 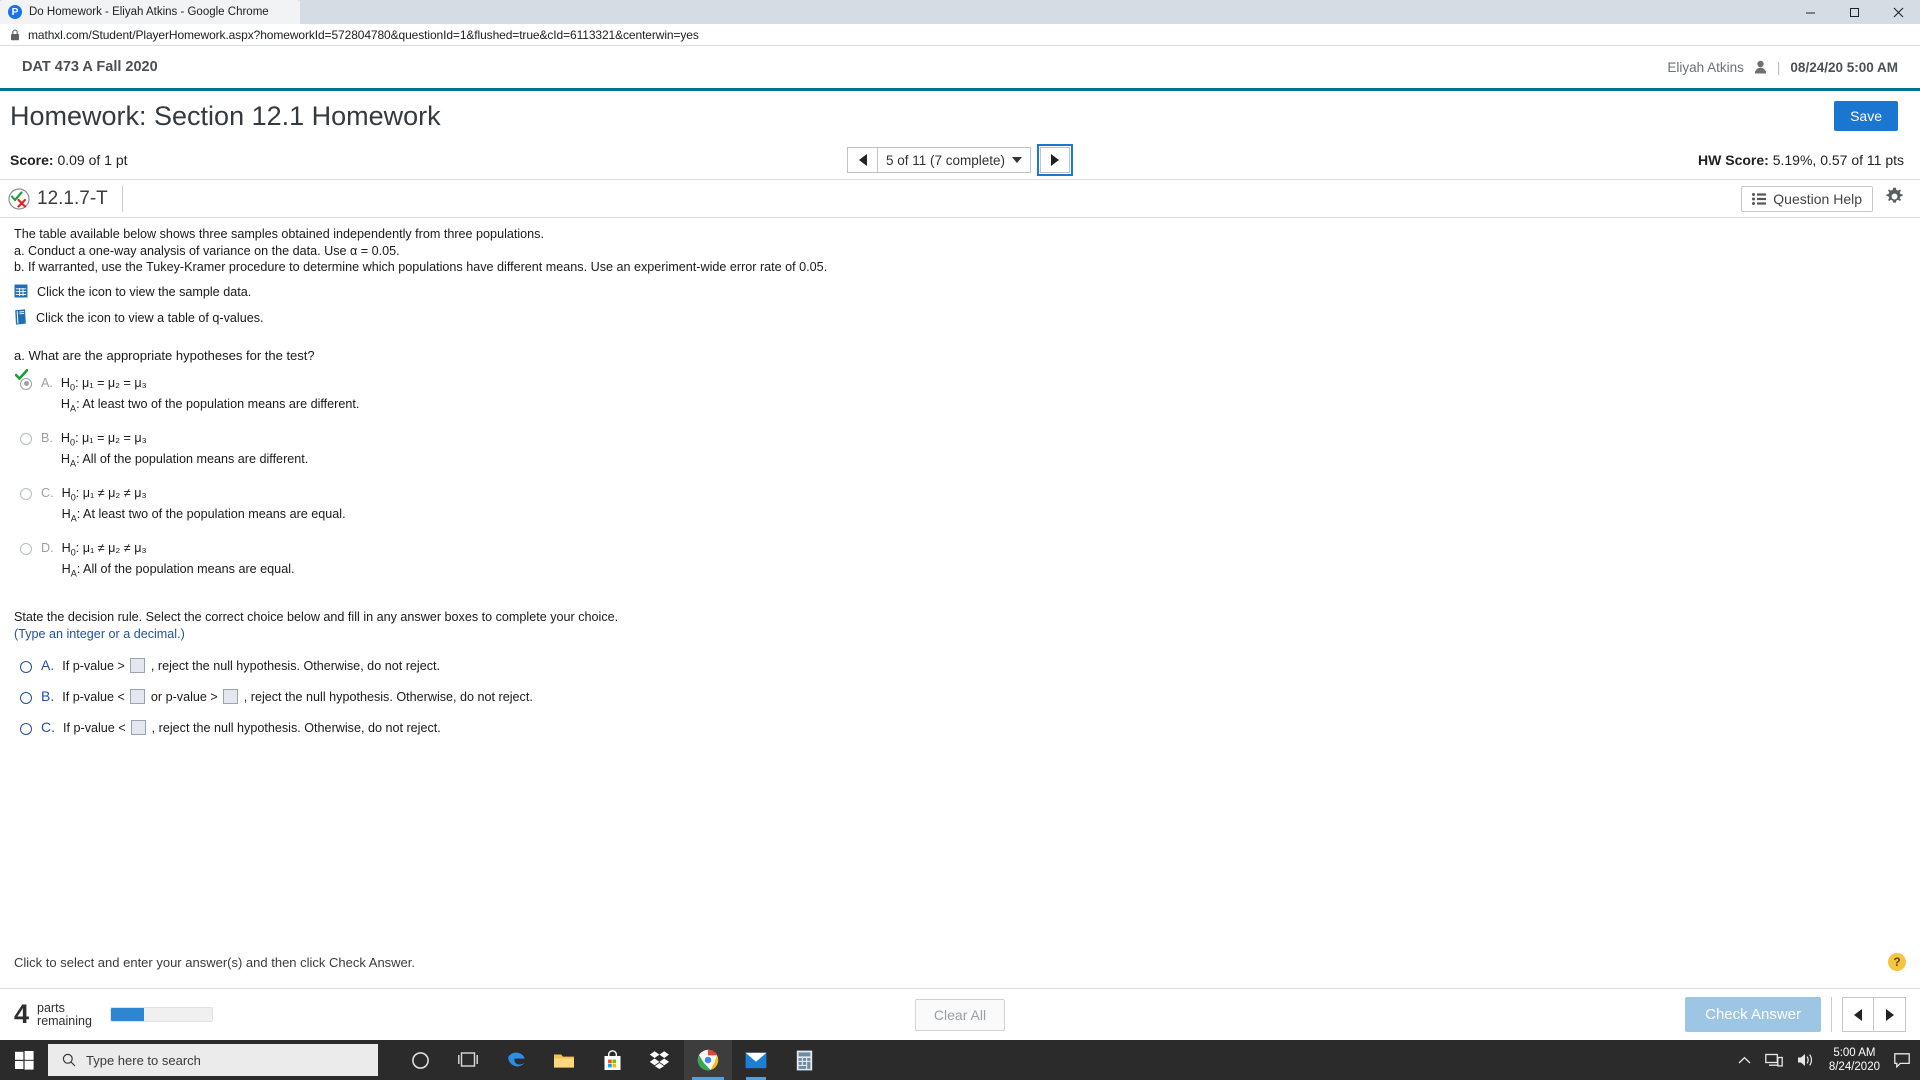 I want to click on radio-part-a-d, so click(x=26, y=548).